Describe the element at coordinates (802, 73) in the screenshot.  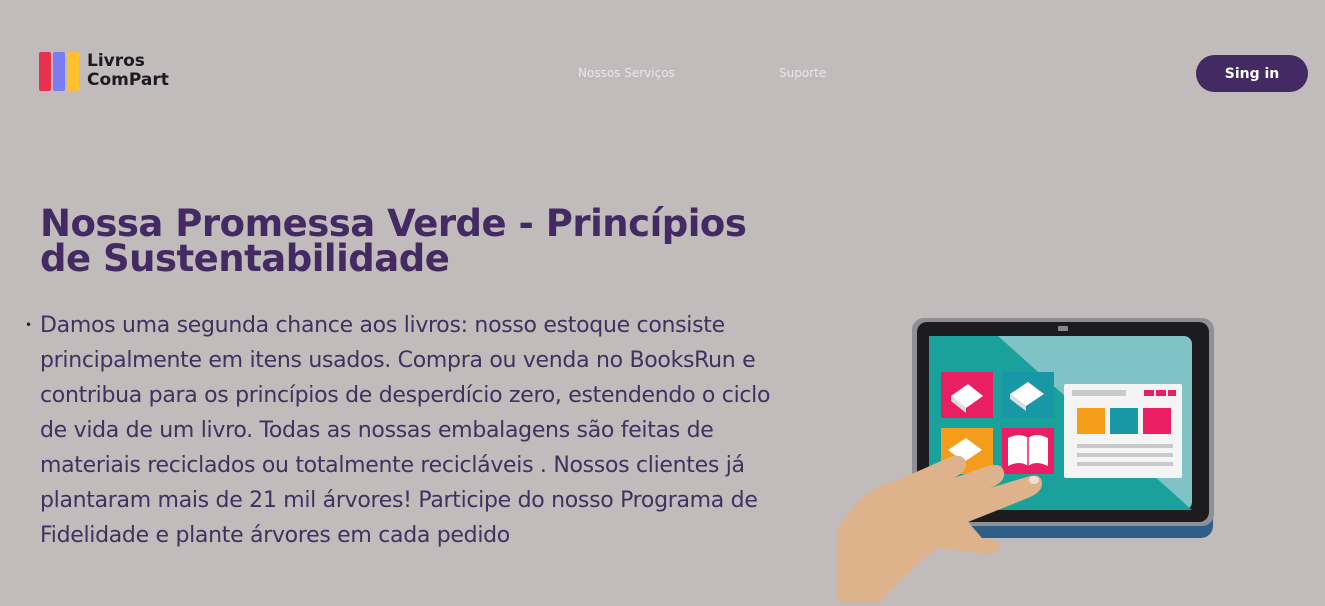
I see `nav-link-support: Suporte` at that location.